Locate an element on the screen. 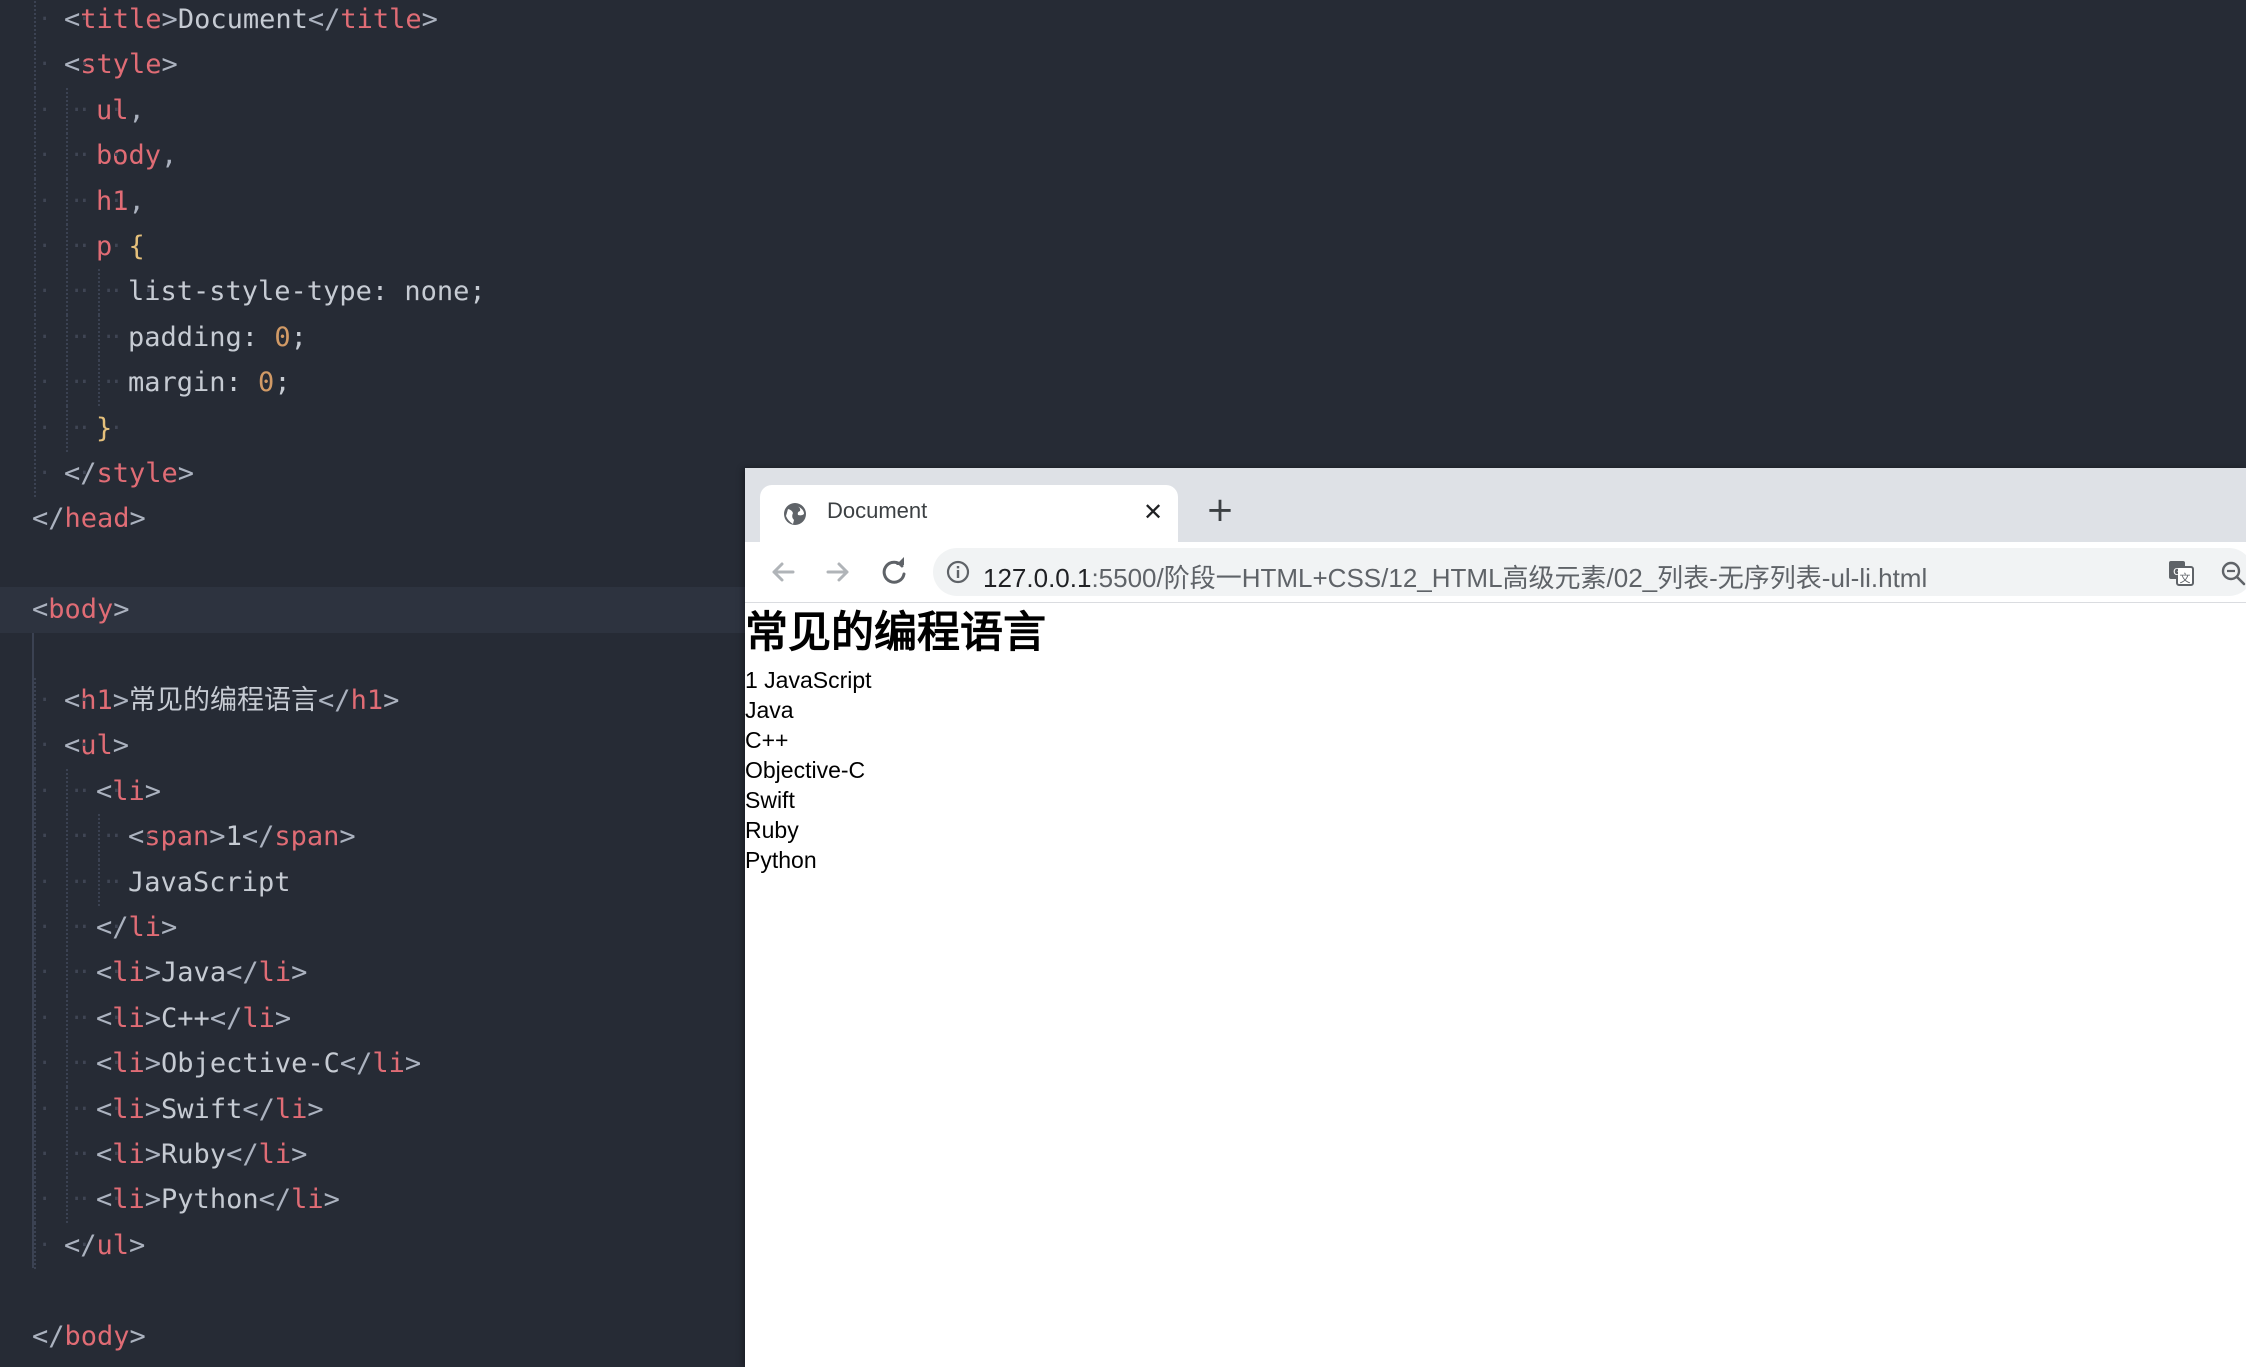 The width and height of the screenshot is (2246, 1367). url-host: 127.0.0.1 is located at coordinates (1037, 578).